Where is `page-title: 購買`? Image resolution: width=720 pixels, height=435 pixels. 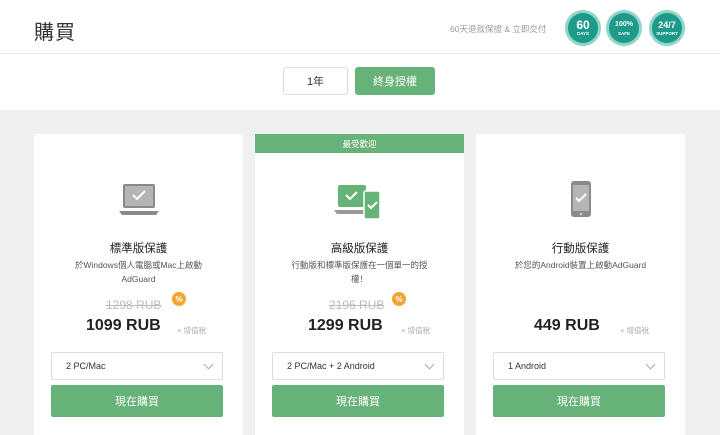
page-title: 購買 is located at coordinates (55, 33).